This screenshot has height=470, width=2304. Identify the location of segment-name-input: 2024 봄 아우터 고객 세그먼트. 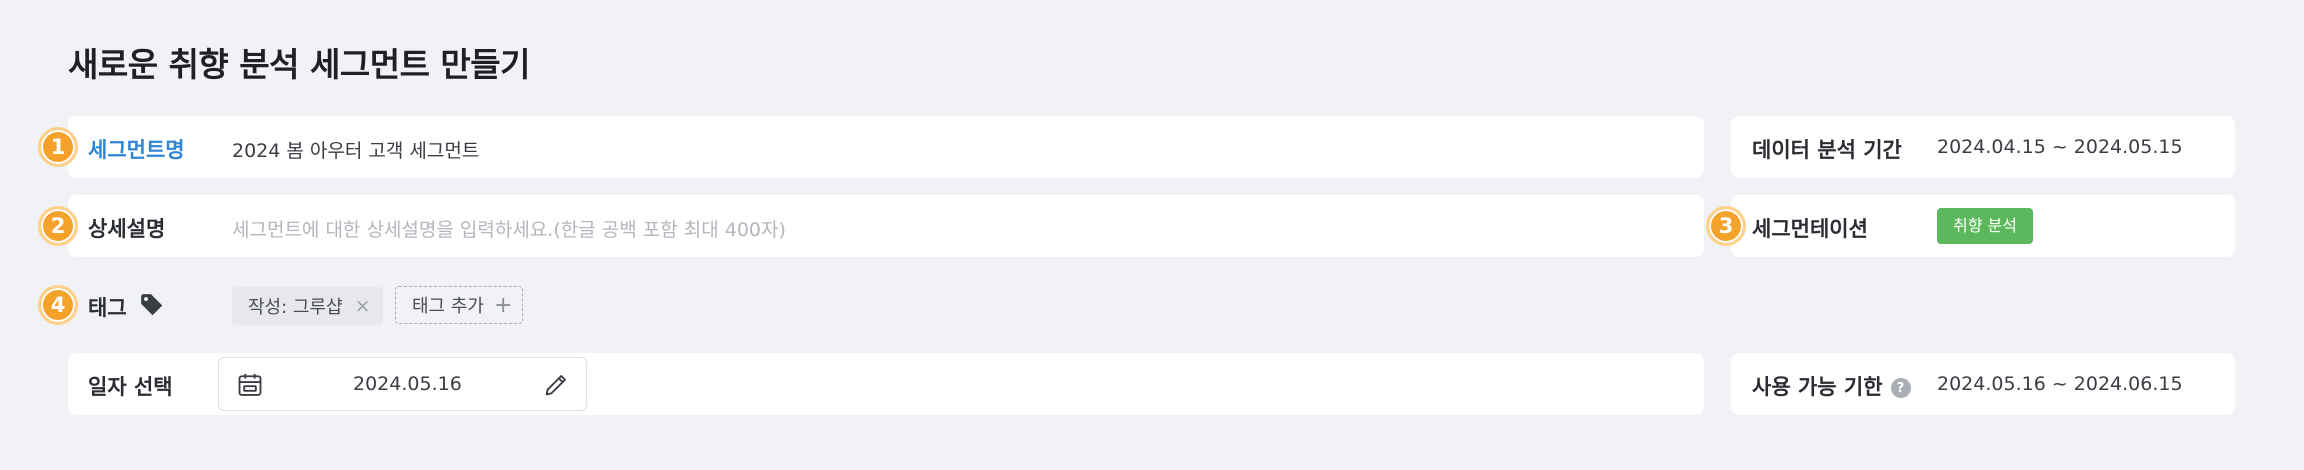
(355, 149).